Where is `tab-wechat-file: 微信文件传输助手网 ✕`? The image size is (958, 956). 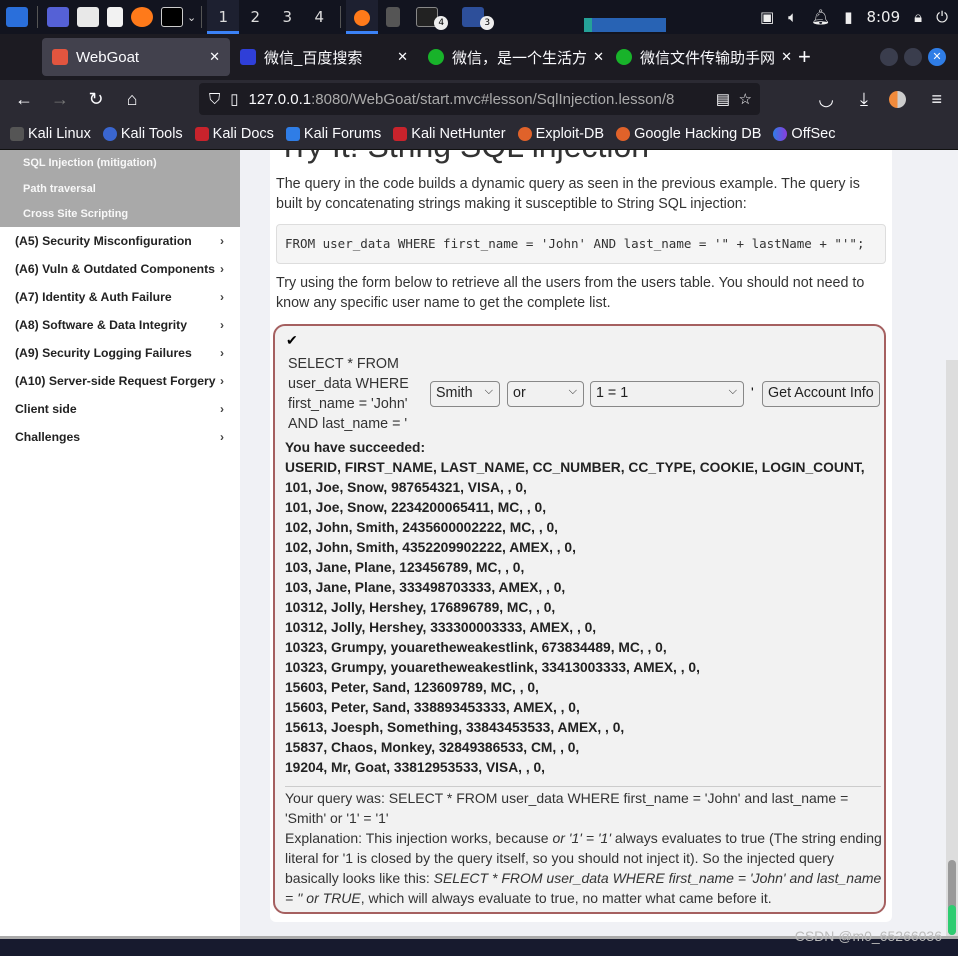 tab-wechat-file: 微信文件传输助手网 ✕ is located at coordinates (700, 57).